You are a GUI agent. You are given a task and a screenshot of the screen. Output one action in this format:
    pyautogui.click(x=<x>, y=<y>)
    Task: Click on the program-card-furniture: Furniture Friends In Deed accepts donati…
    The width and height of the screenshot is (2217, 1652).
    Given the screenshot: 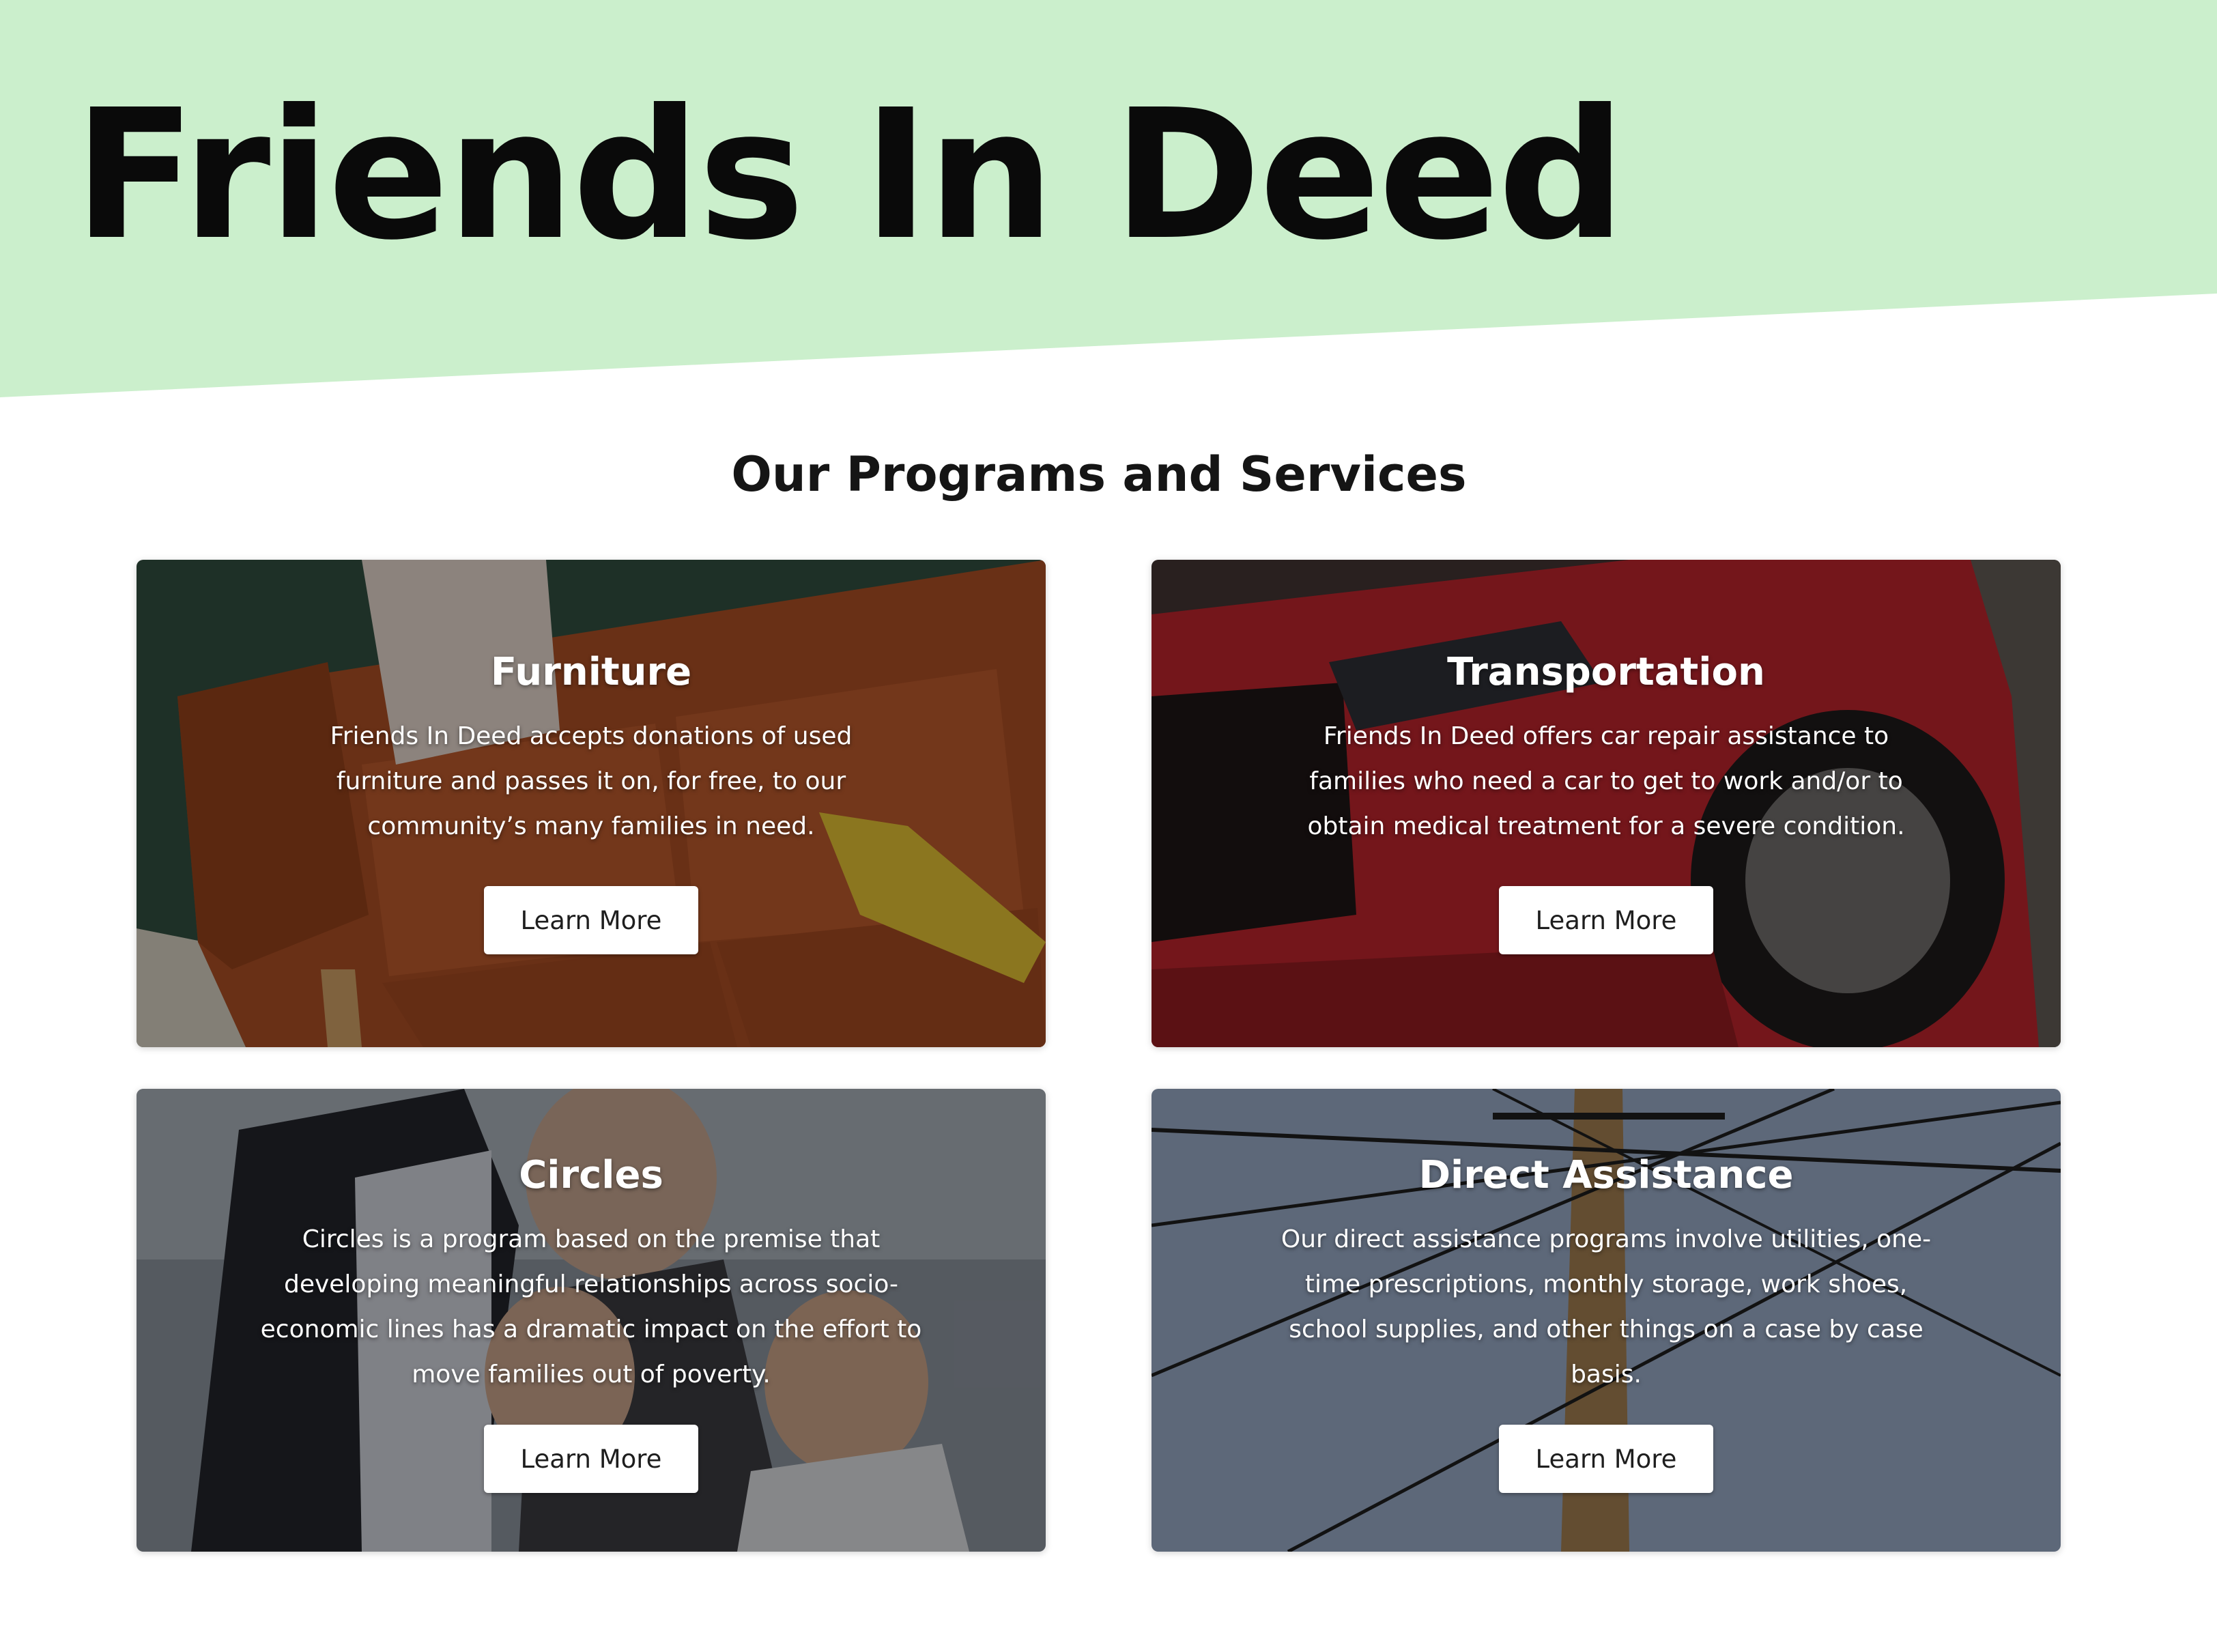 What is the action you would take?
    pyautogui.click(x=592, y=803)
    